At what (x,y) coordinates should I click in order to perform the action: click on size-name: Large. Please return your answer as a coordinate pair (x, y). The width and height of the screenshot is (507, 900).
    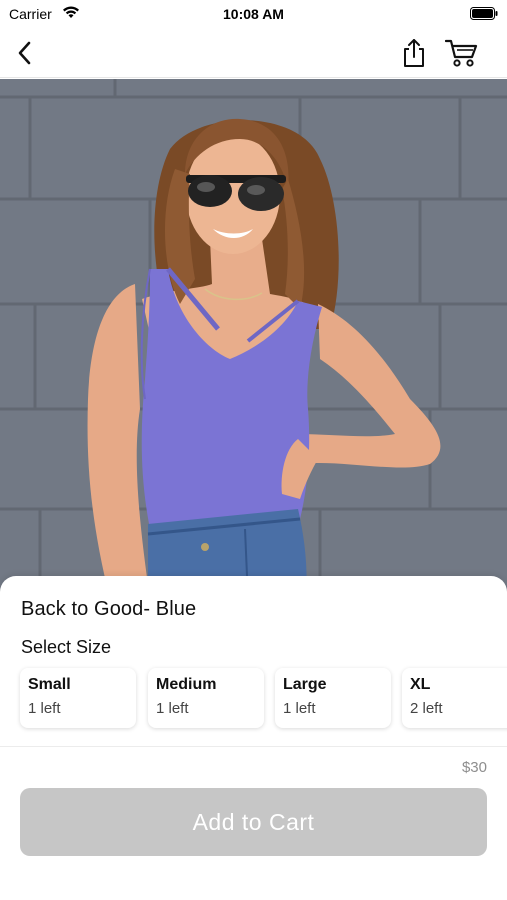
    Looking at the image, I should click on (305, 684).